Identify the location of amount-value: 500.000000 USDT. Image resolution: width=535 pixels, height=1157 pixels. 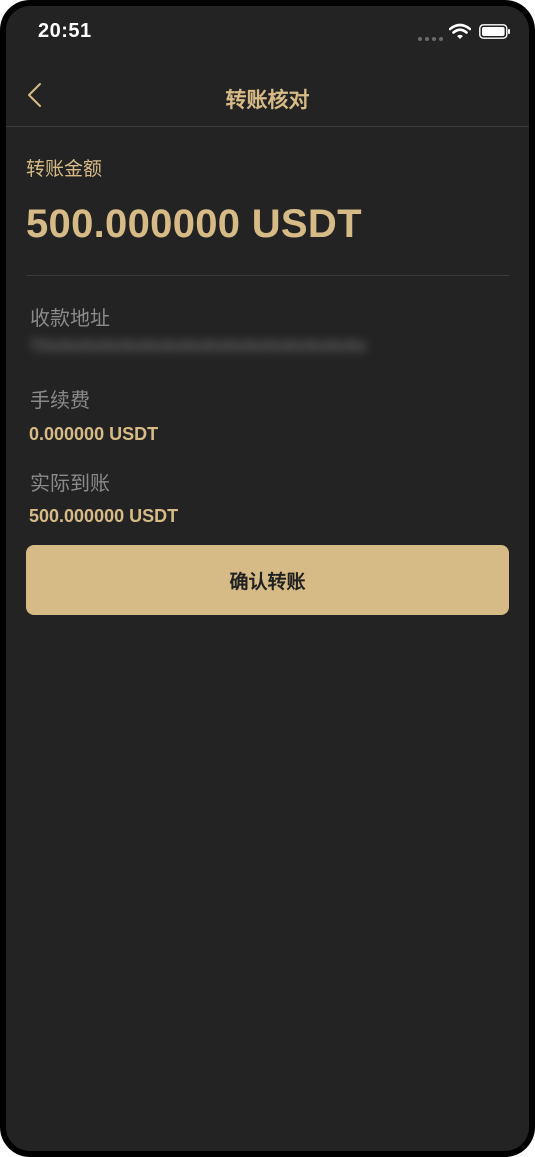
(194, 224).